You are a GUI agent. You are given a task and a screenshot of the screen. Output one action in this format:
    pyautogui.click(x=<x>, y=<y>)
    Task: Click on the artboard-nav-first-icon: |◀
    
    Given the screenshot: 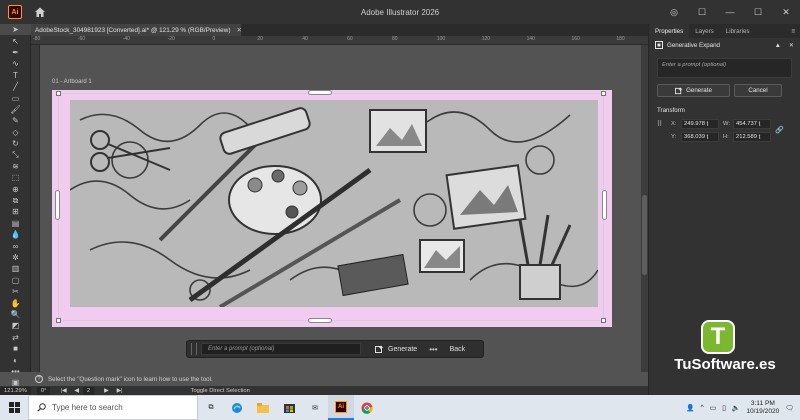 What is the action you would take?
    pyautogui.click(x=63, y=391)
    